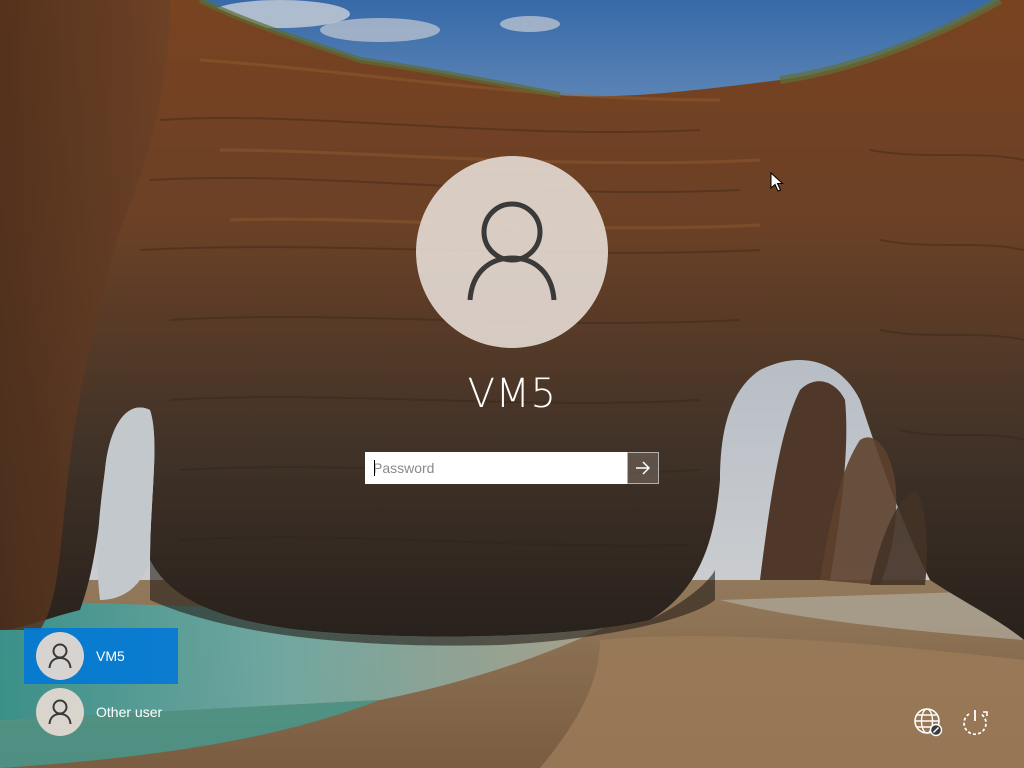 This screenshot has width=1024, height=768. What do you see at coordinates (512, 394) in the screenshot?
I see `current-username: VM5` at bounding box center [512, 394].